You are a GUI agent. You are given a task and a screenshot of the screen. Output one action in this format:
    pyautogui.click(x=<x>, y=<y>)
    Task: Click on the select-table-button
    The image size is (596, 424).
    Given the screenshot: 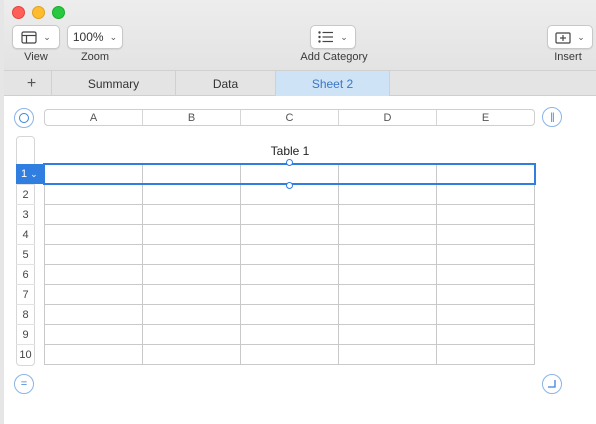 What is the action you would take?
    pyautogui.click(x=24, y=118)
    